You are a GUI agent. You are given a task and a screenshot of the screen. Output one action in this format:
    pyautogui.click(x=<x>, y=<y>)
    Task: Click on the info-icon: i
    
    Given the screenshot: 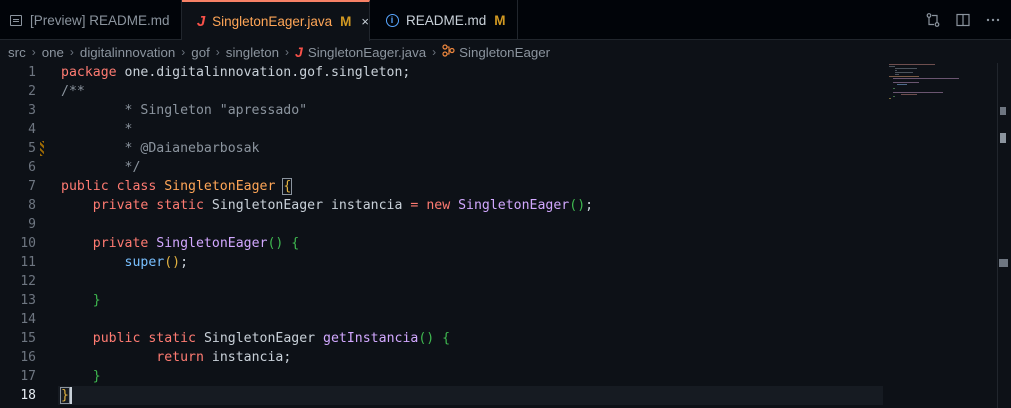 What is the action you would take?
    pyautogui.click(x=392, y=20)
    